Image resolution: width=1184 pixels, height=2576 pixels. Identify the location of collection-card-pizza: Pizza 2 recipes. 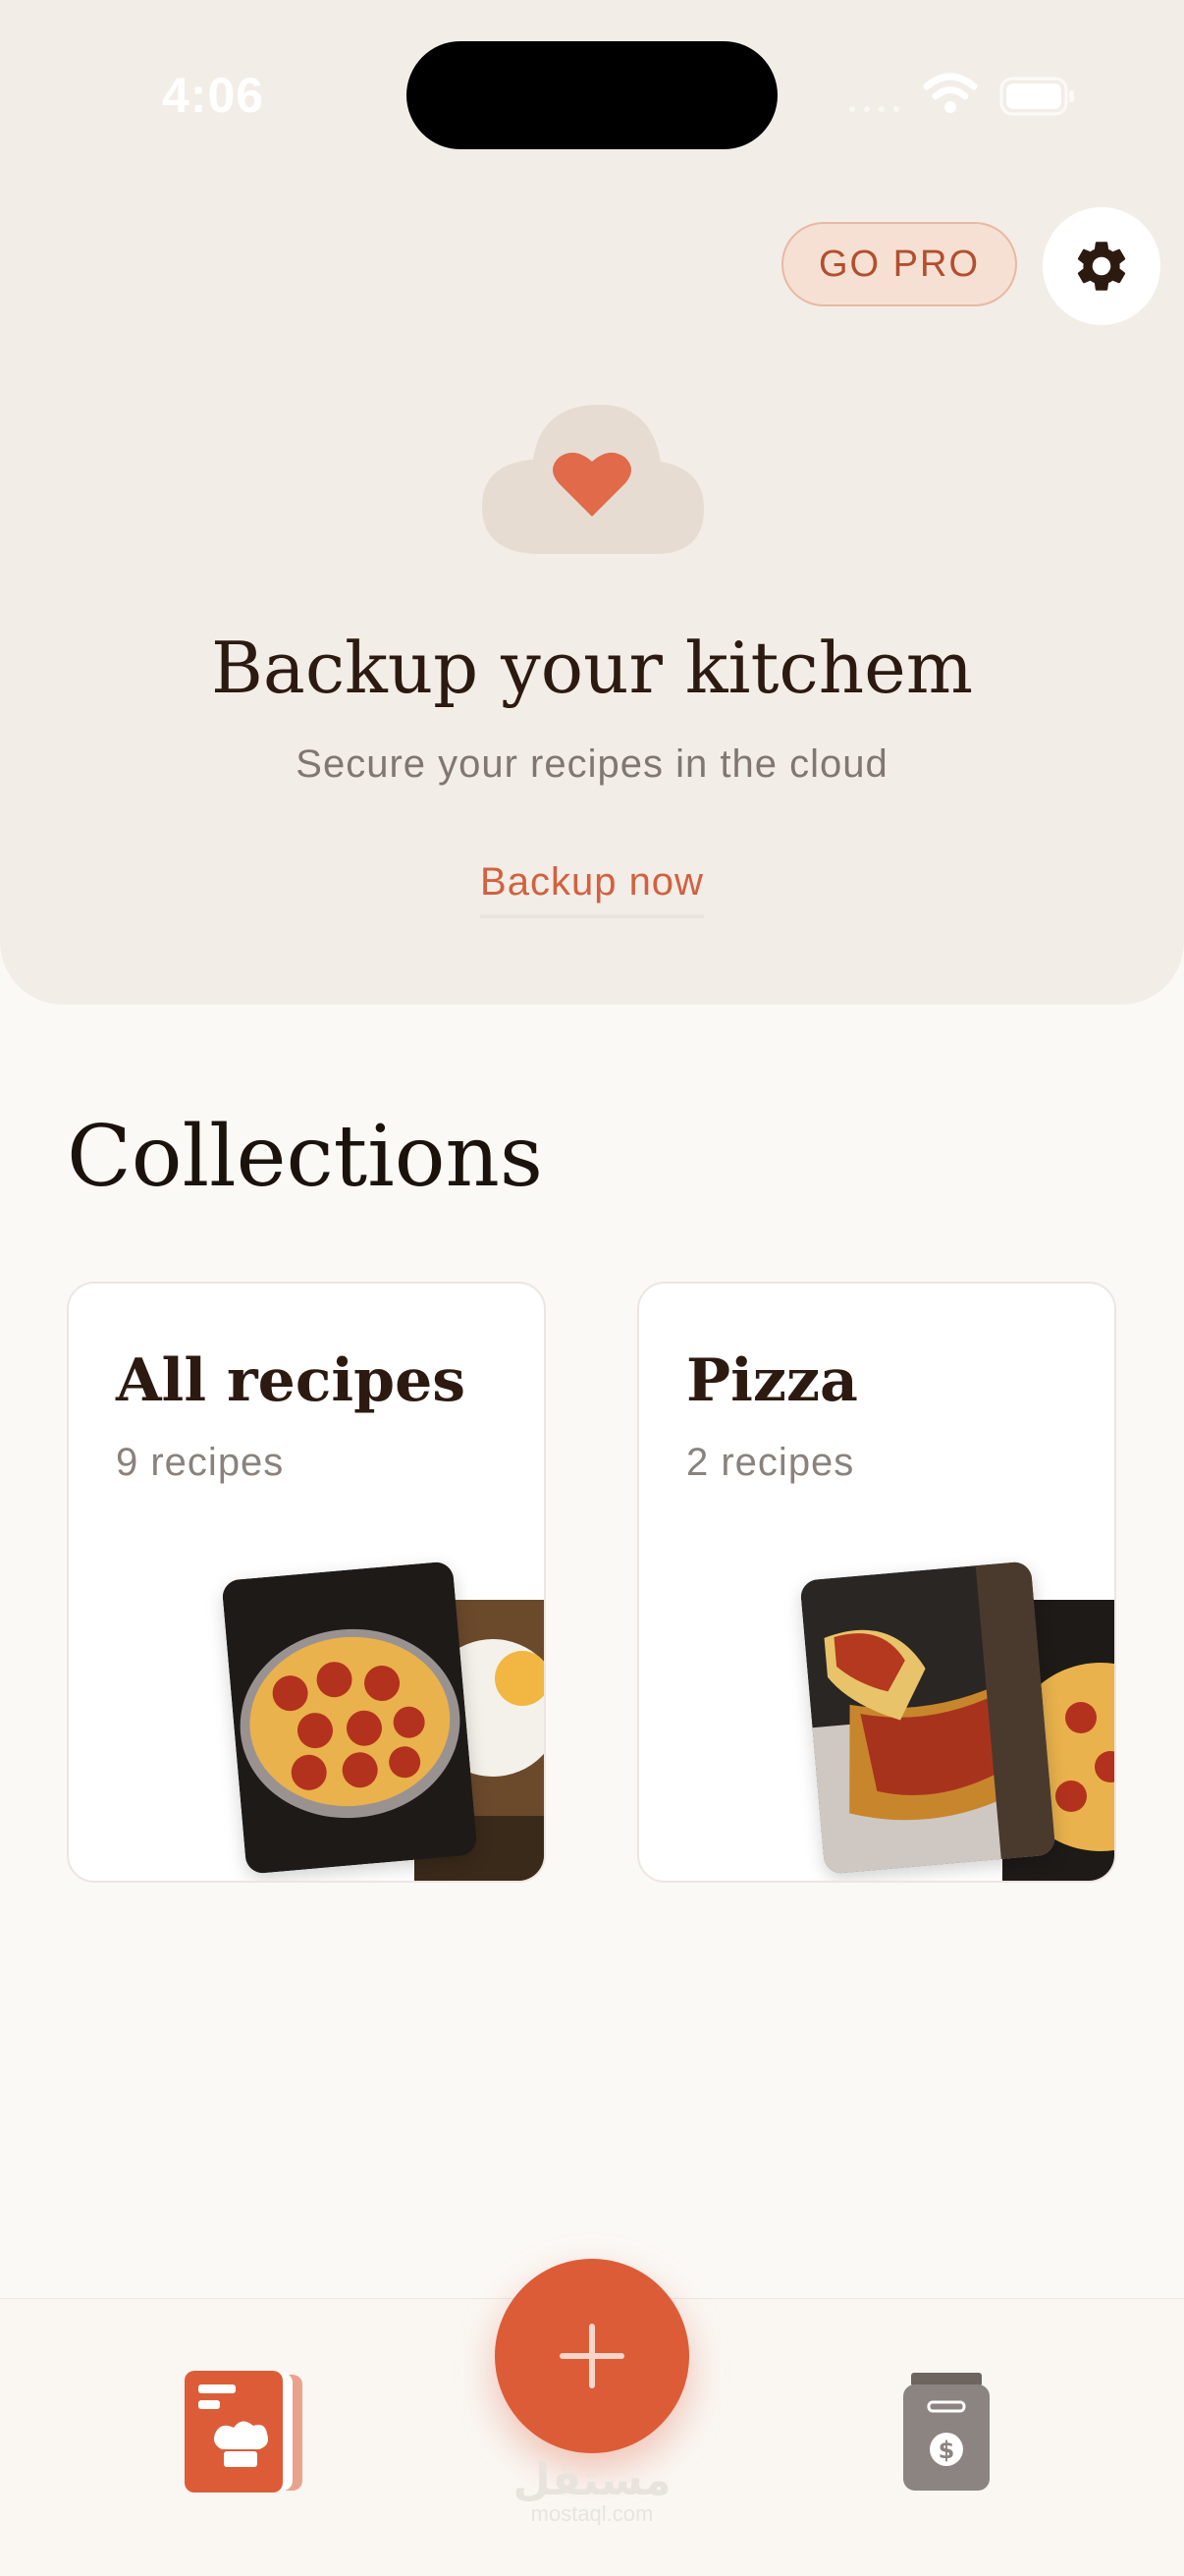
(876, 1582).